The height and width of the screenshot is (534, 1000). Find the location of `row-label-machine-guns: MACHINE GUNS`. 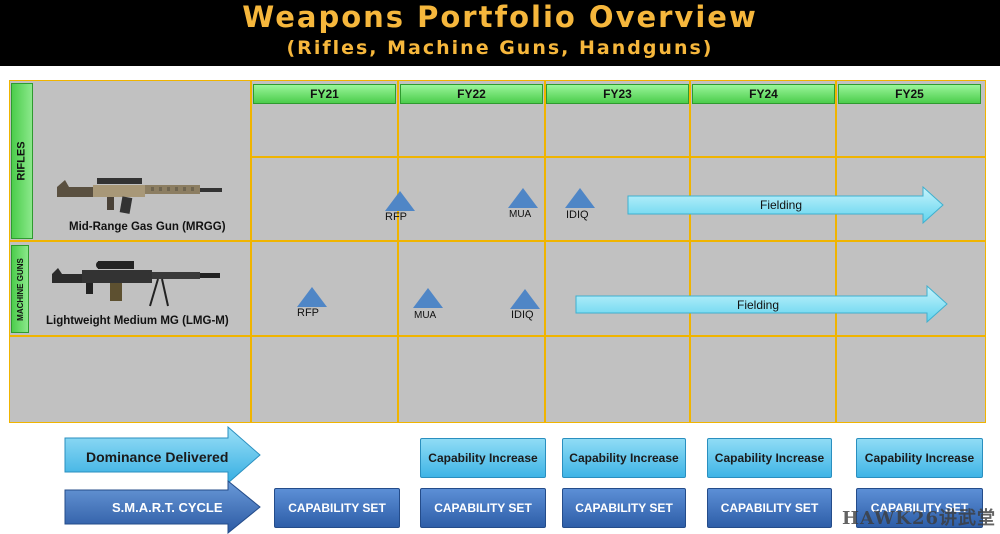

row-label-machine-guns: MACHINE GUNS is located at coordinates (20, 289).